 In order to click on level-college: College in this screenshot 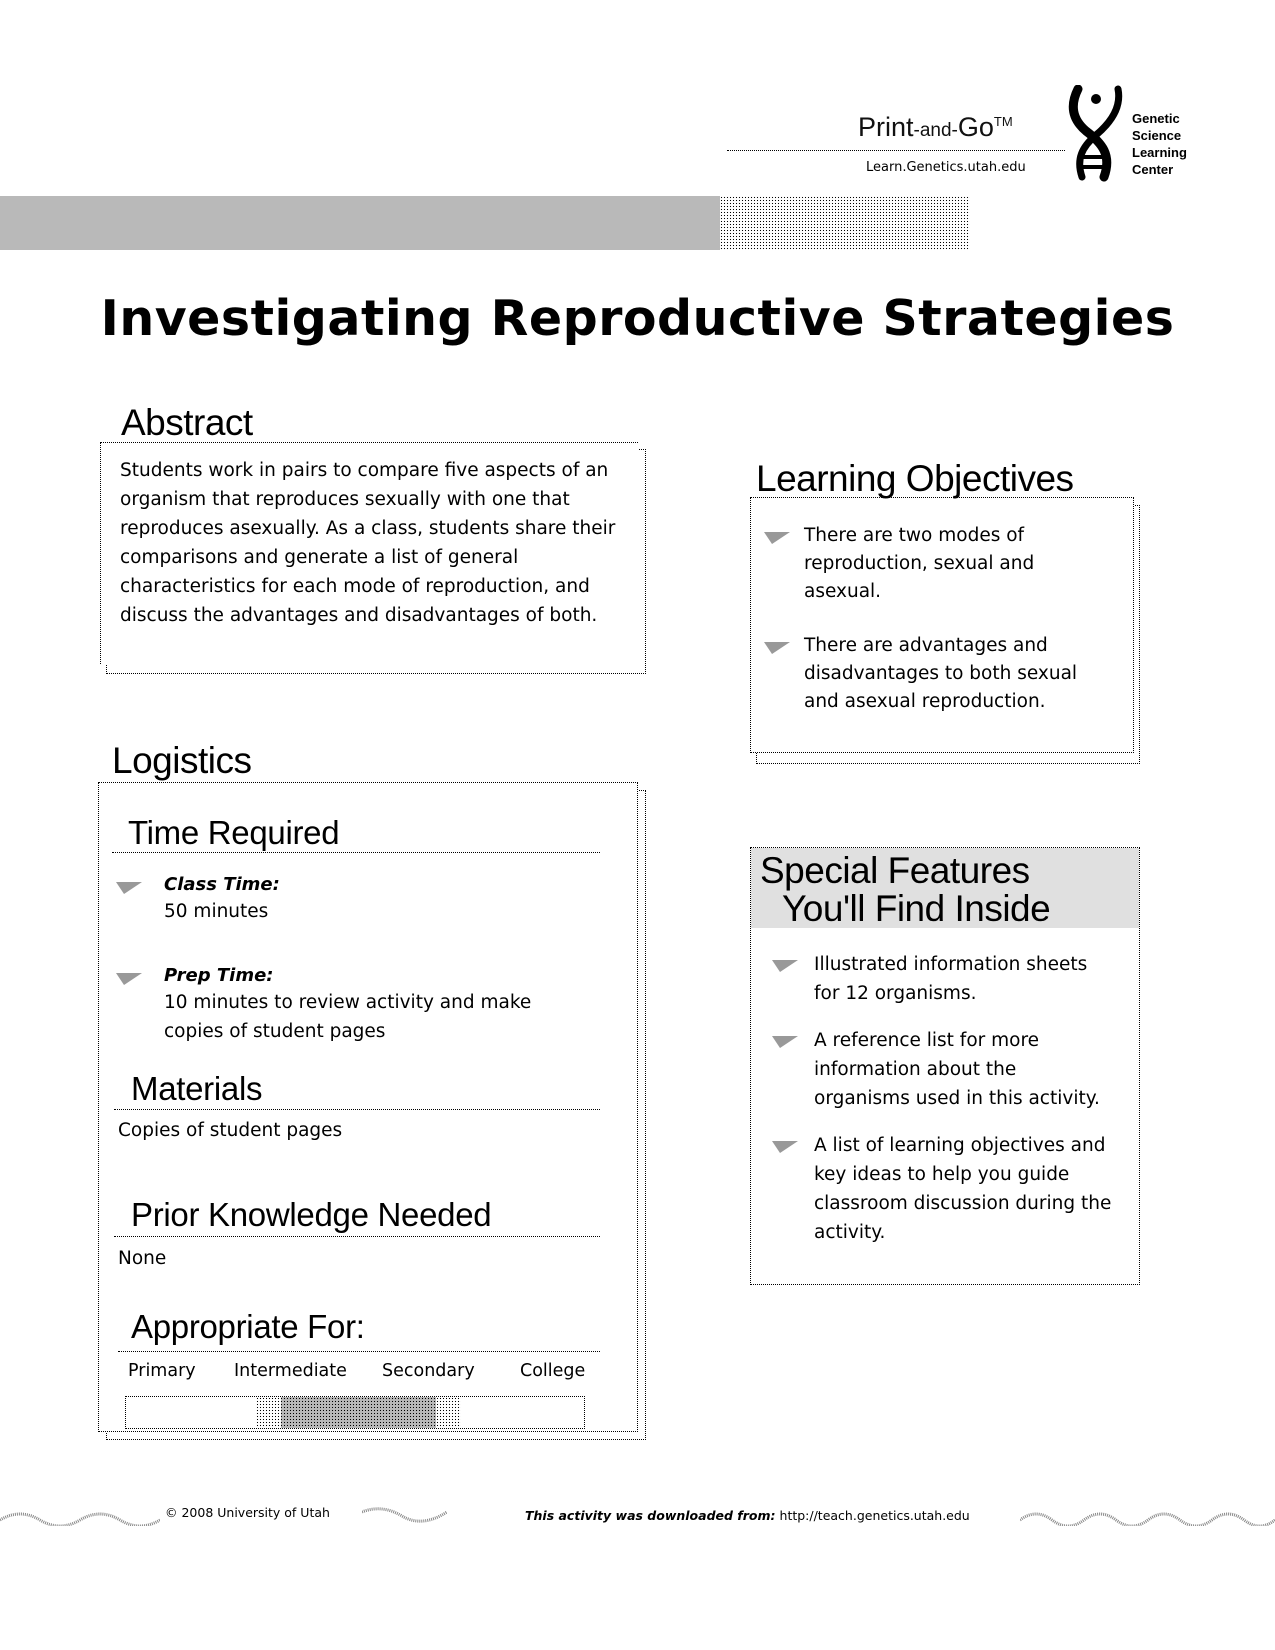, I will do `click(553, 1371)`.